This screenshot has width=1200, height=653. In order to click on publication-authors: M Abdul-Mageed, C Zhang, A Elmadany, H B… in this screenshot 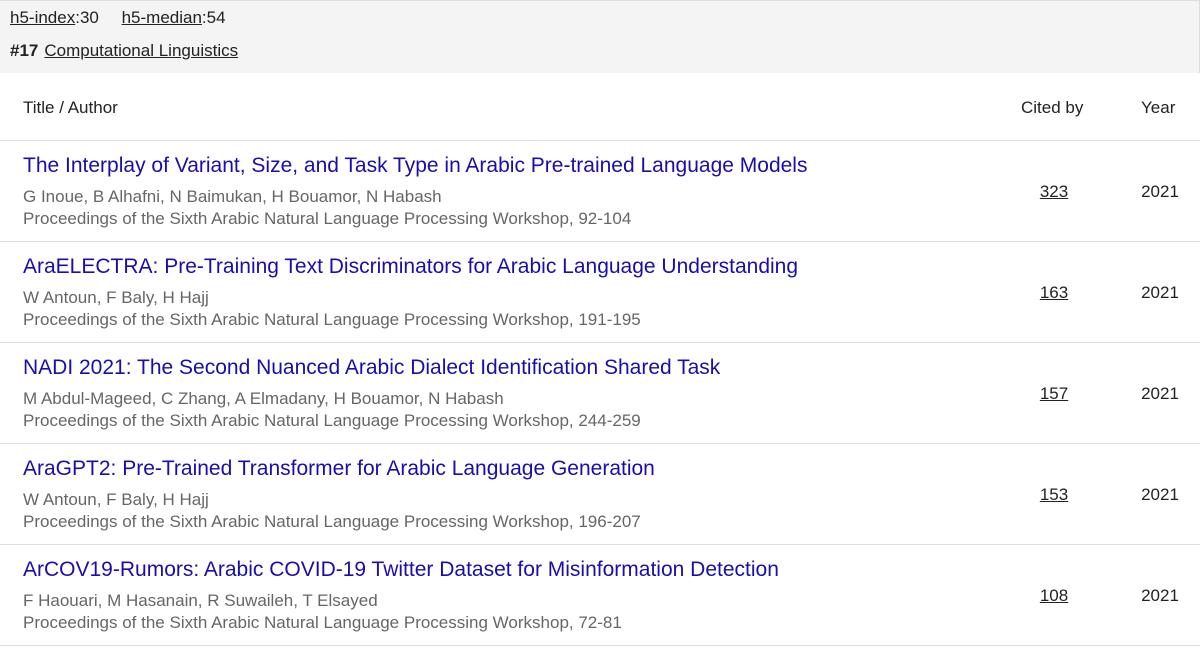, I will do `click(263, 398)`.